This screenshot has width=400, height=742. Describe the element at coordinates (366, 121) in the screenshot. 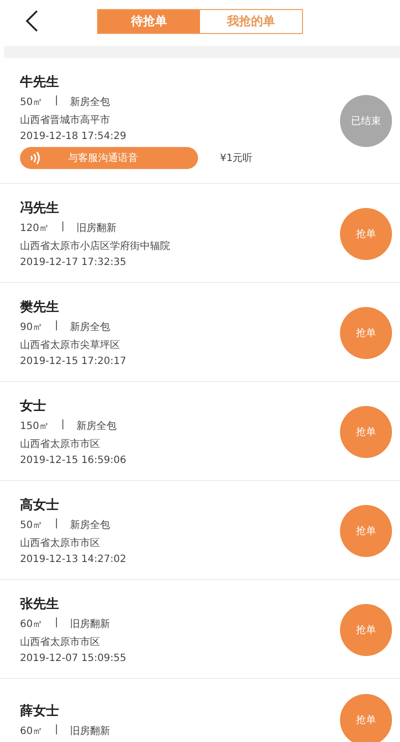

I see `ended-button: 已结束` at that location.